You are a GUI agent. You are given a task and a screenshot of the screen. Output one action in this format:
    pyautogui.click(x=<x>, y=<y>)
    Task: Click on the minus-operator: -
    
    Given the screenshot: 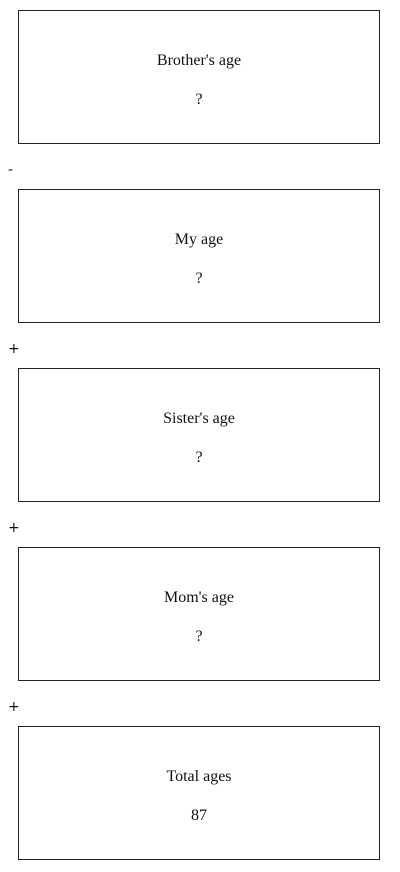 What is the action you would take?
    pyautogui.click(x=11, y=170)
    